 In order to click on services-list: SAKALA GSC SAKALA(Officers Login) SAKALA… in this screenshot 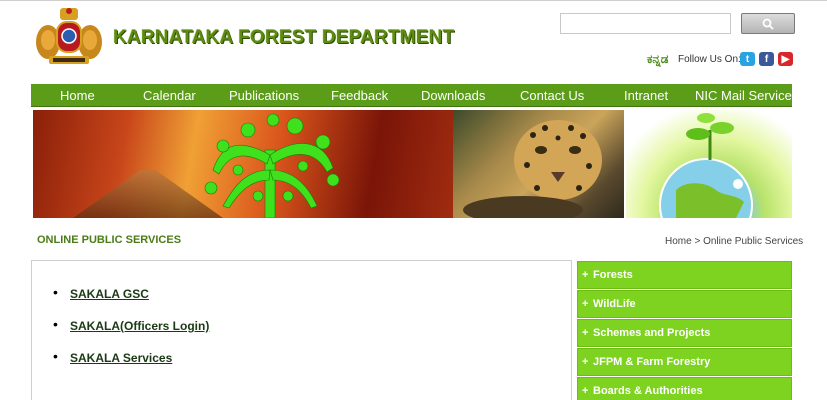, I will do `click(131, 332)`.